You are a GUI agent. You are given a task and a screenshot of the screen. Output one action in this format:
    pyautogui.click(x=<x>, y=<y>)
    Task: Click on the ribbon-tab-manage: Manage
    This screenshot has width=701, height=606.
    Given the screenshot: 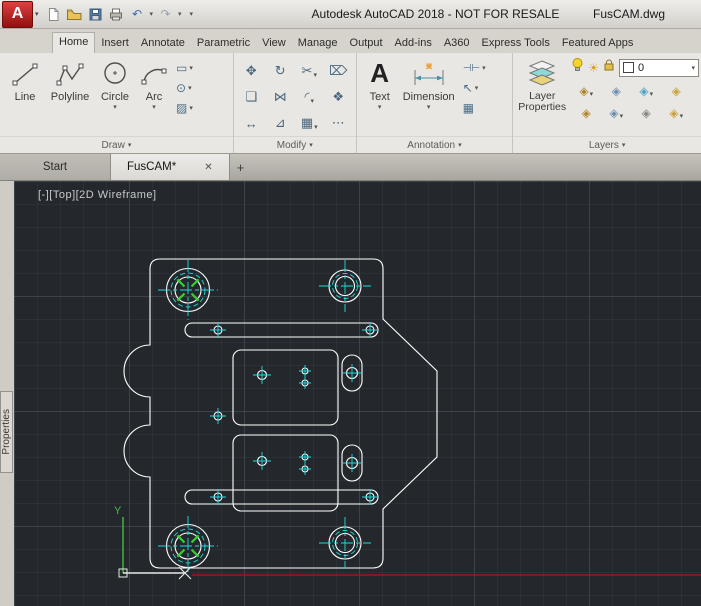 What is the action you would take?
    pyautogui.click(x=318, y=43)
    